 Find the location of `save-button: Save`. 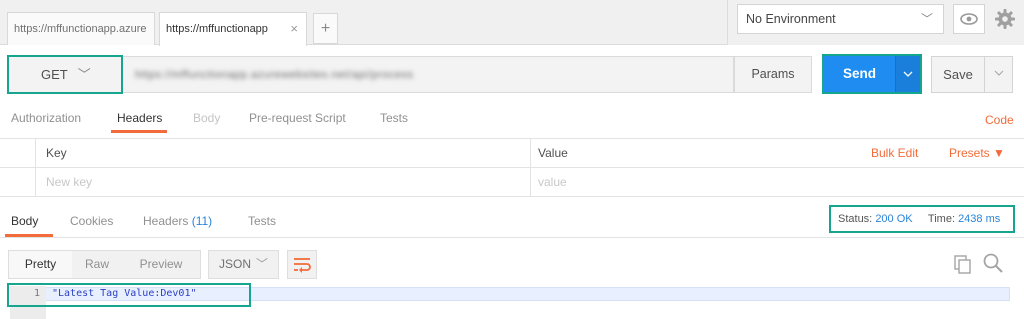

save-button: Save is located at coordinates (958, 74).